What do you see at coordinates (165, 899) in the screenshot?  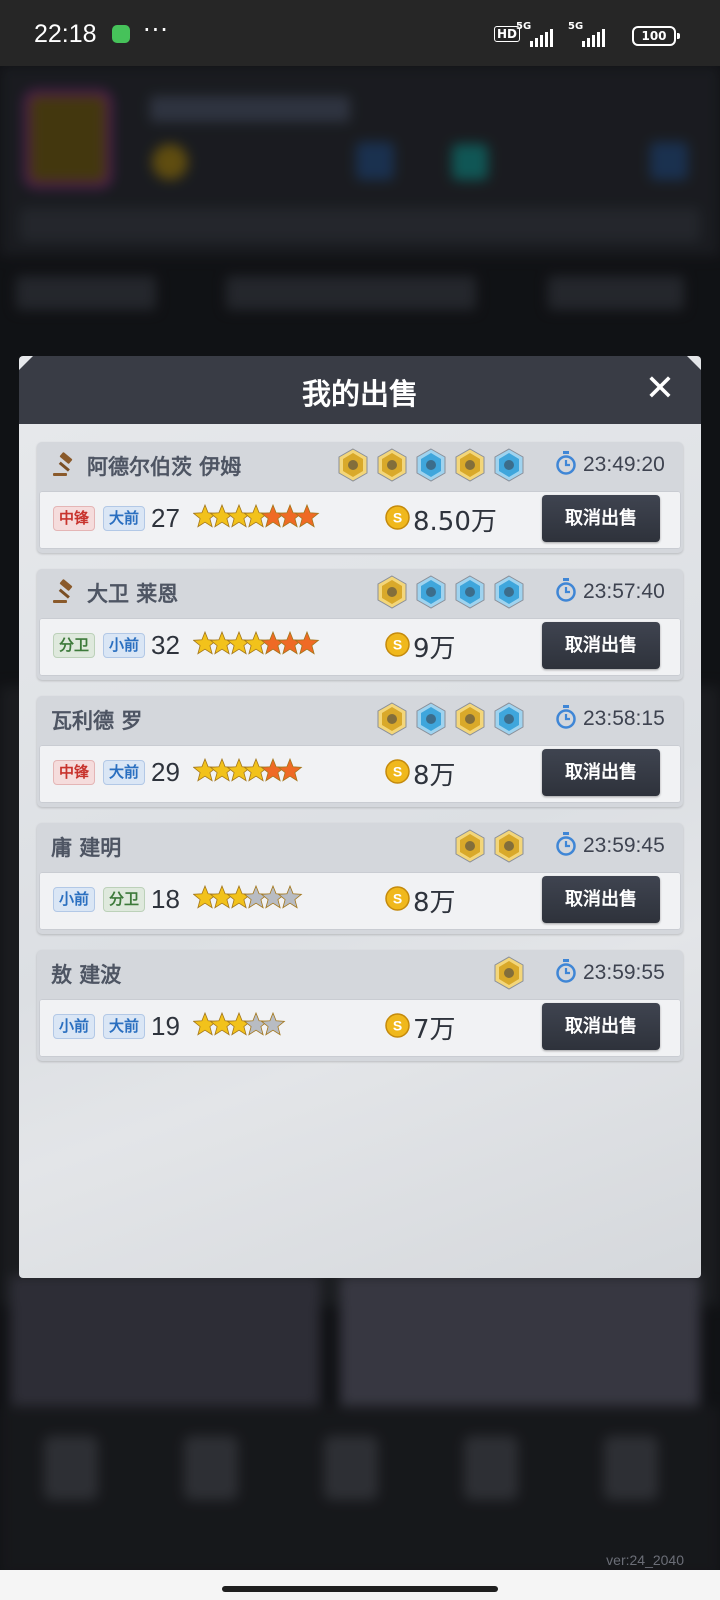 I see `player-age: 18` at bounding box center [165, 899].